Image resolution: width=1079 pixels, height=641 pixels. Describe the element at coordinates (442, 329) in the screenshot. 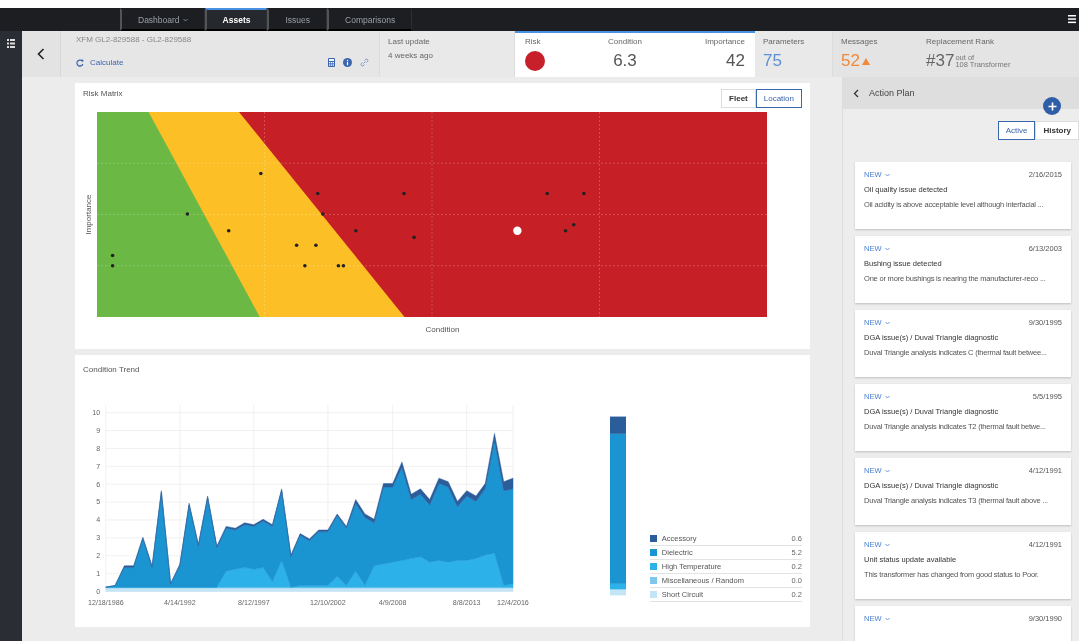

I see `axis-label: Condition` at that location.